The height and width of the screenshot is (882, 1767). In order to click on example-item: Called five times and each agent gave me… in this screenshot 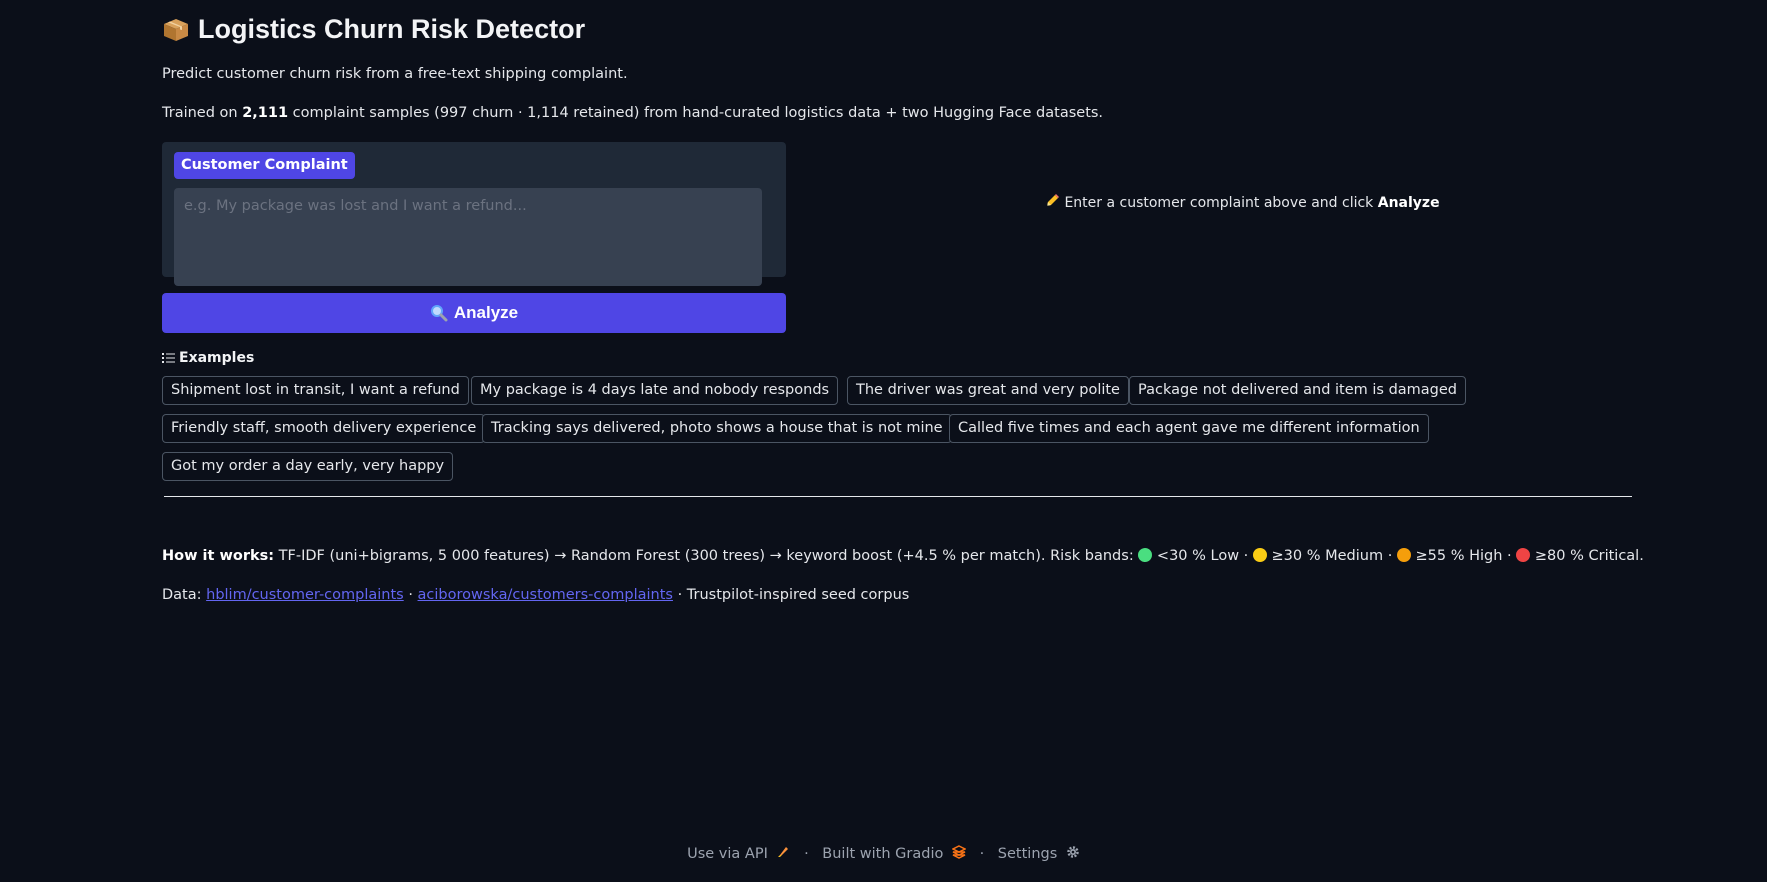, I will do `click(1189, 428)`.